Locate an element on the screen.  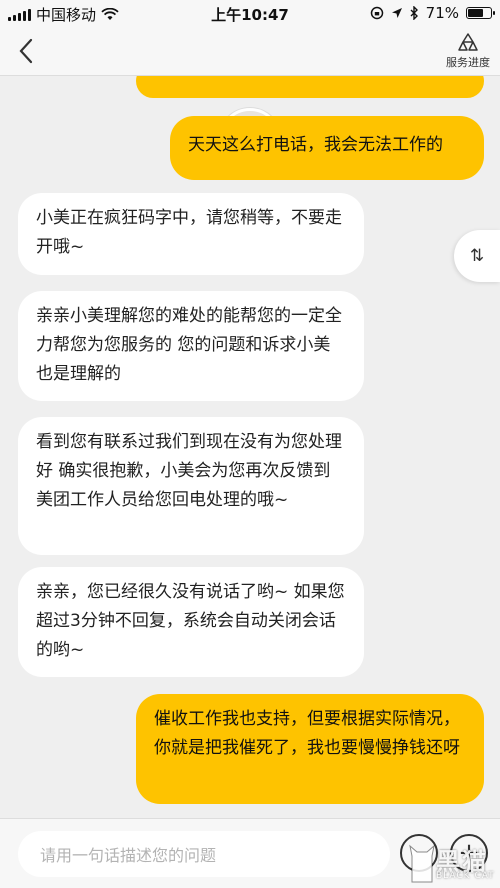
battery-icon is located at coordinates (480, 13).